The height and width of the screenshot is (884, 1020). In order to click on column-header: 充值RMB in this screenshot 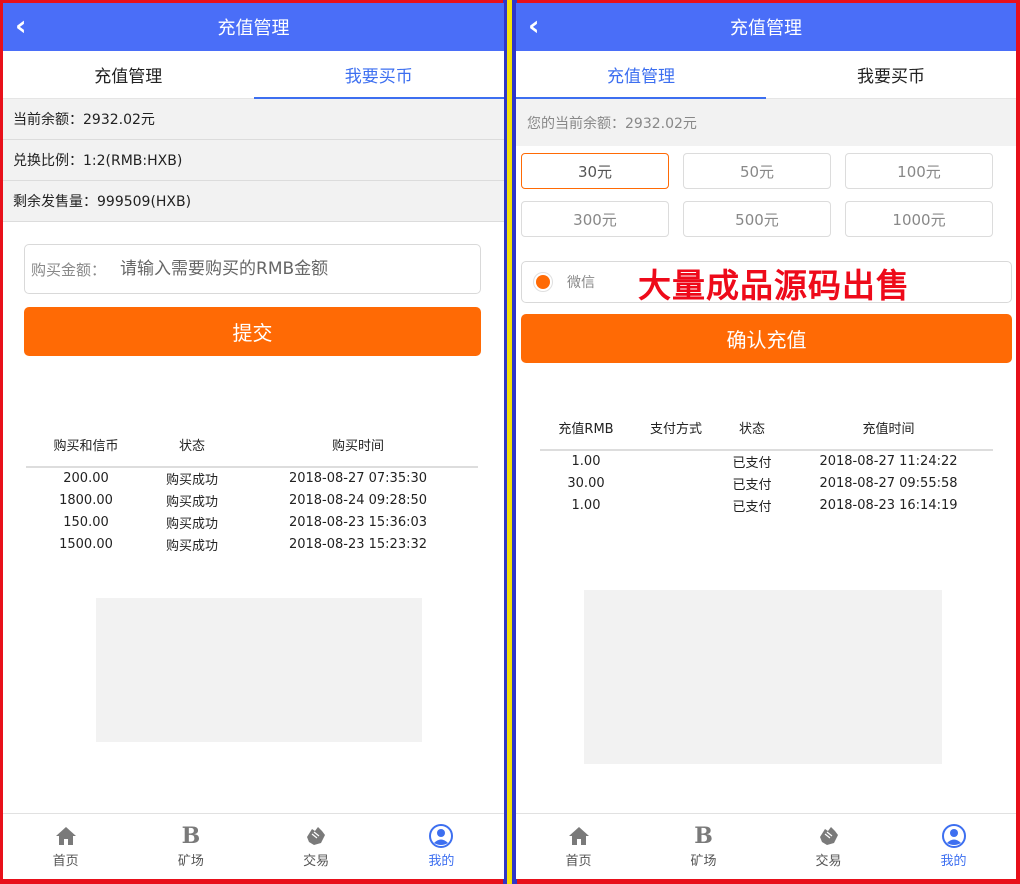, I will do `click(586, 428)`.